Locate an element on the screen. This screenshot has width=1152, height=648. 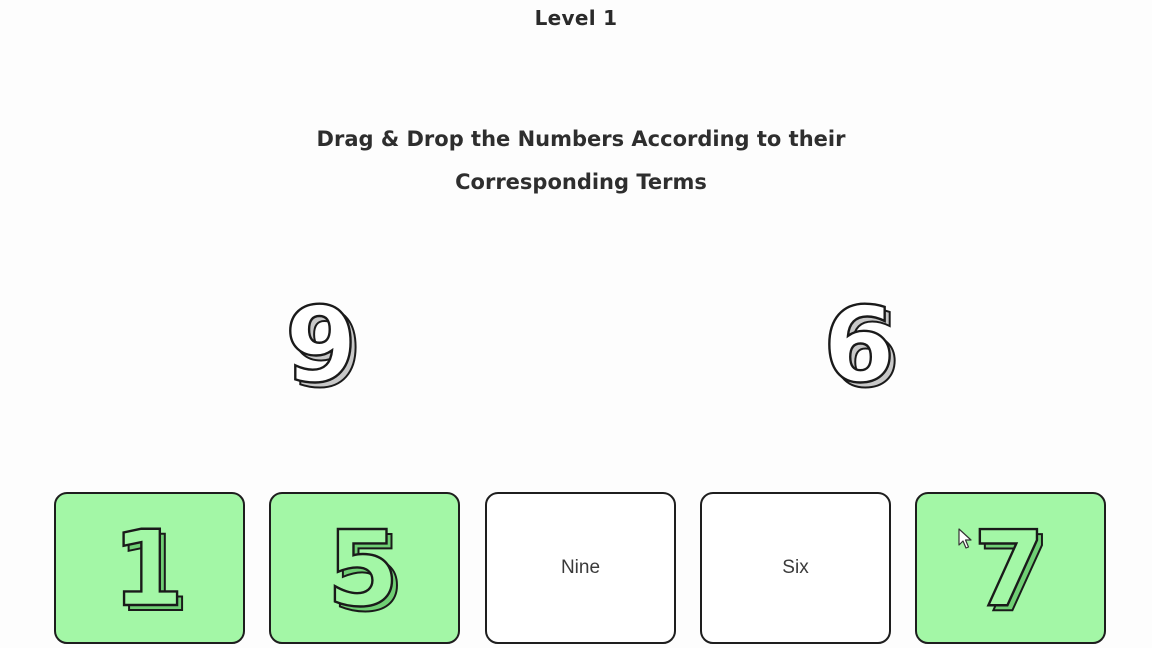
bubble-number-icon: 9 9 is located at coordinates (324, 347).